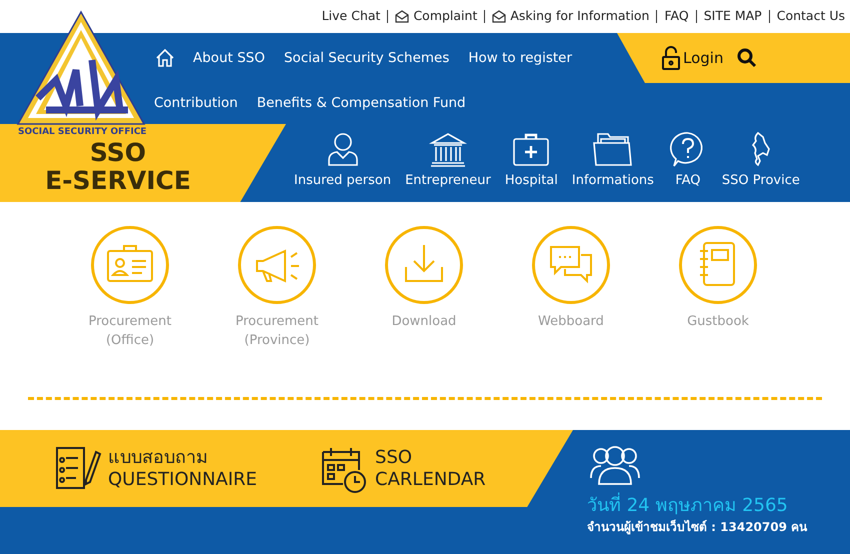  Describe the element at coordinates (158, 457) in the screenshot. I see `promo-title: แบบสอบถาม` at that location.